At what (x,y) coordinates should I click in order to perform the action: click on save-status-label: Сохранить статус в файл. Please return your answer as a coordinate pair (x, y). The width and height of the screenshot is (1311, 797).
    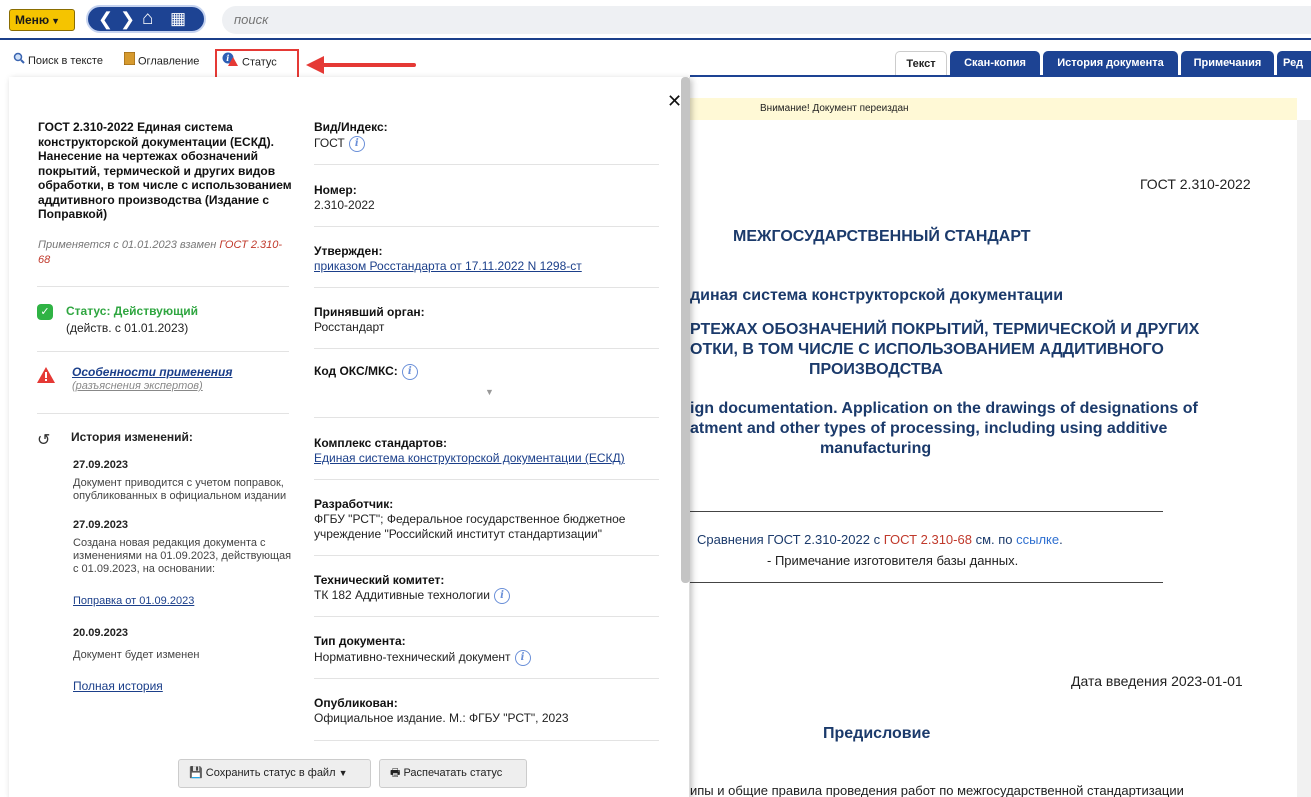
    Looking at the image, I should click on (270, 773).